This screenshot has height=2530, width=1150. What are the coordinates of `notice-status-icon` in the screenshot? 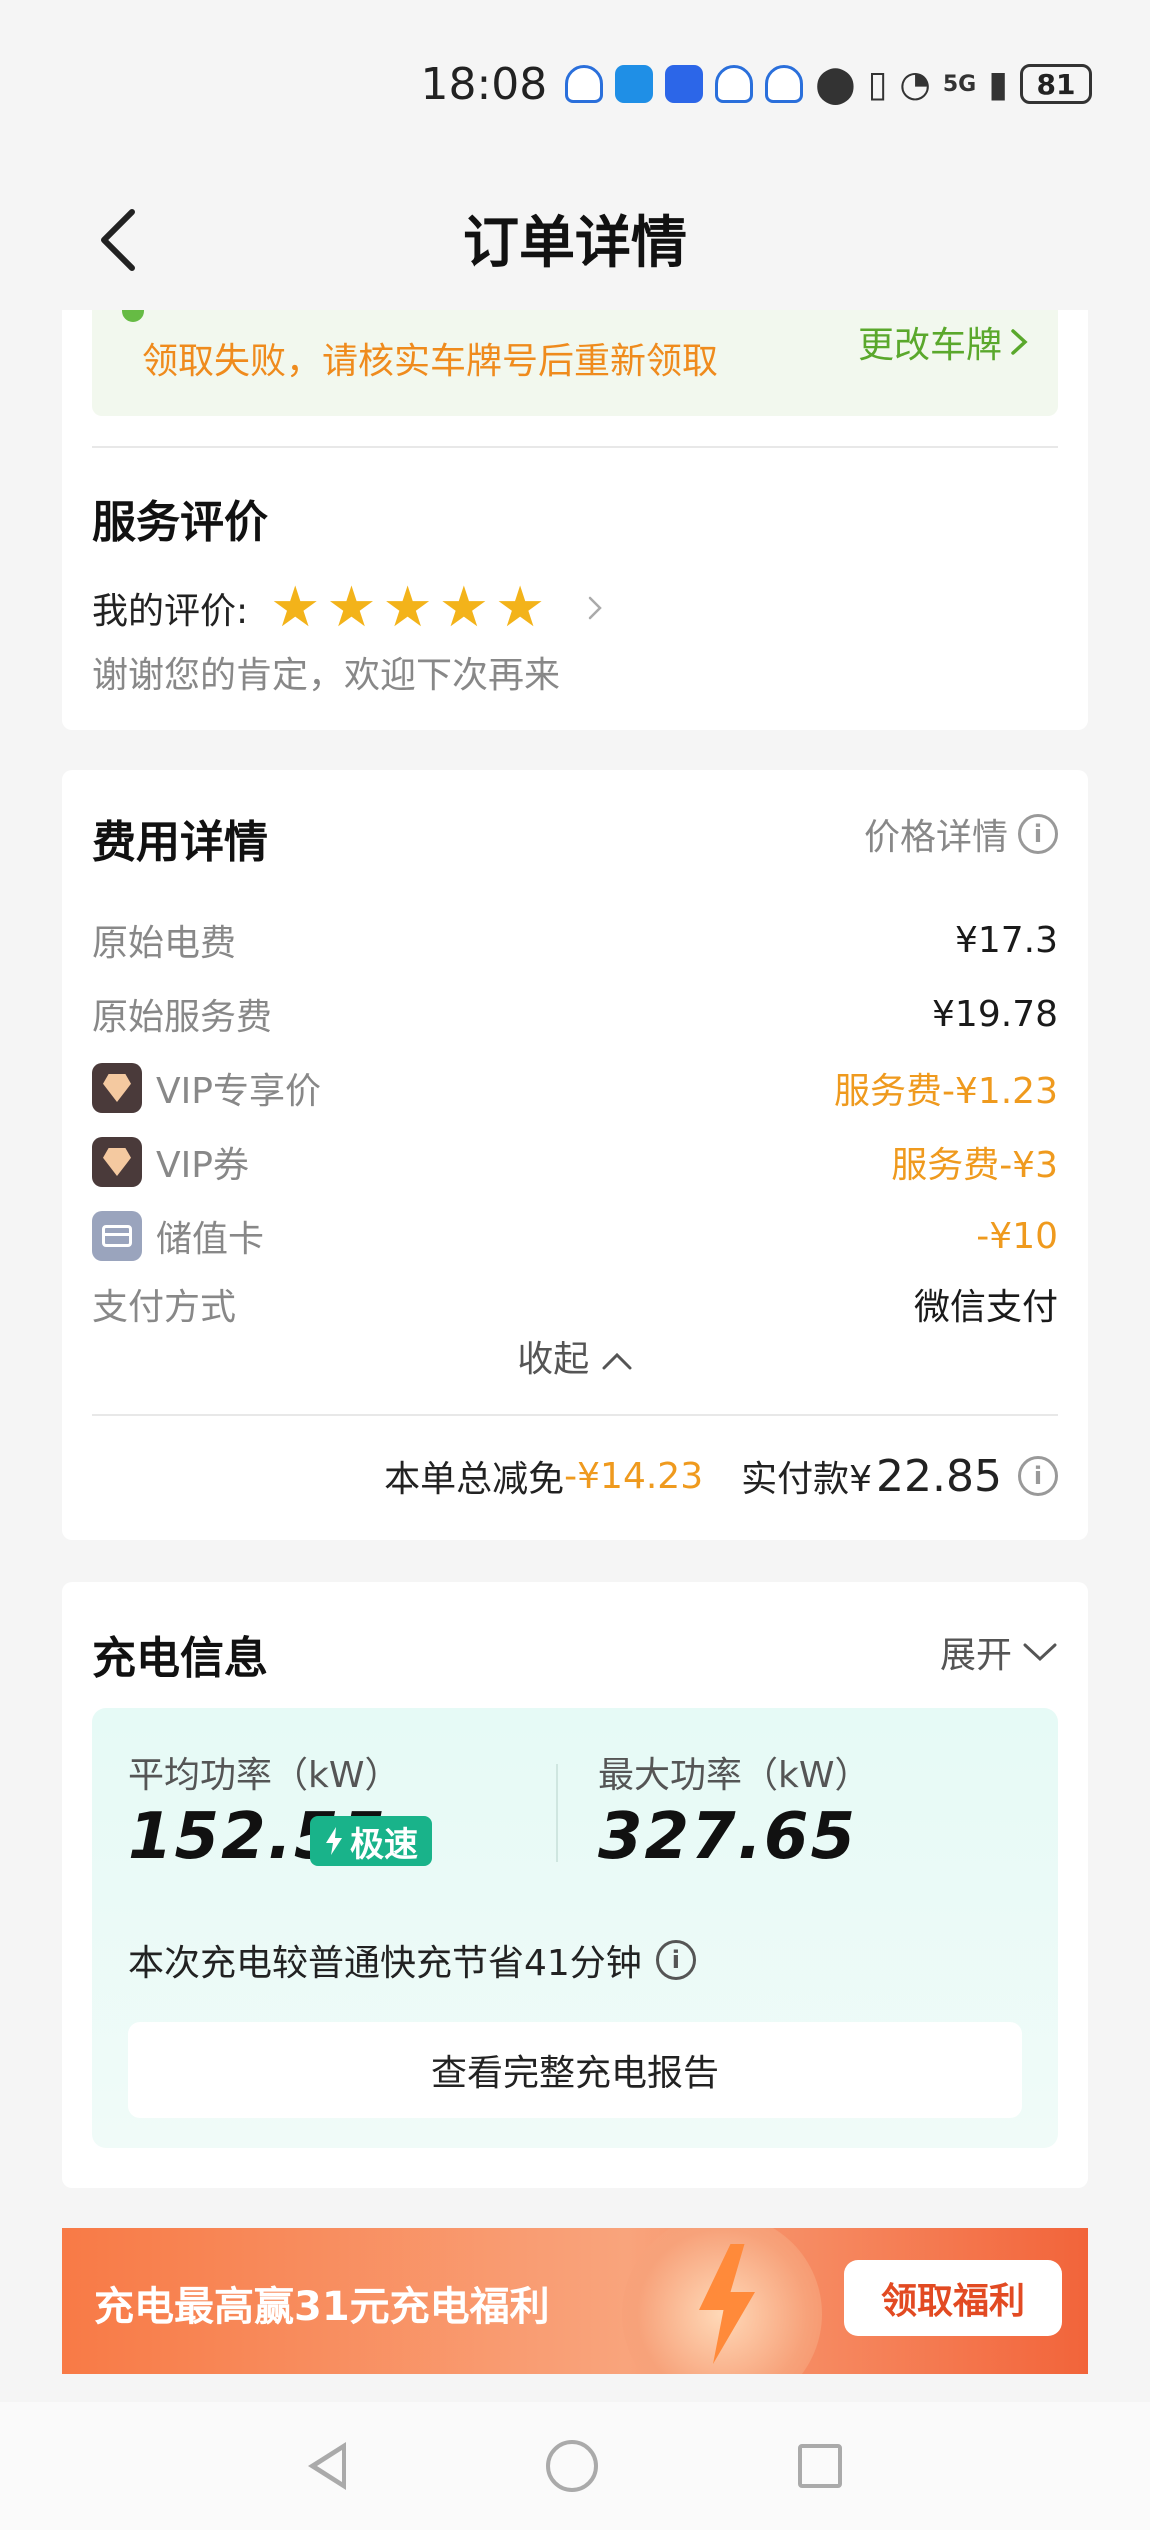 It's located at (133, 316).